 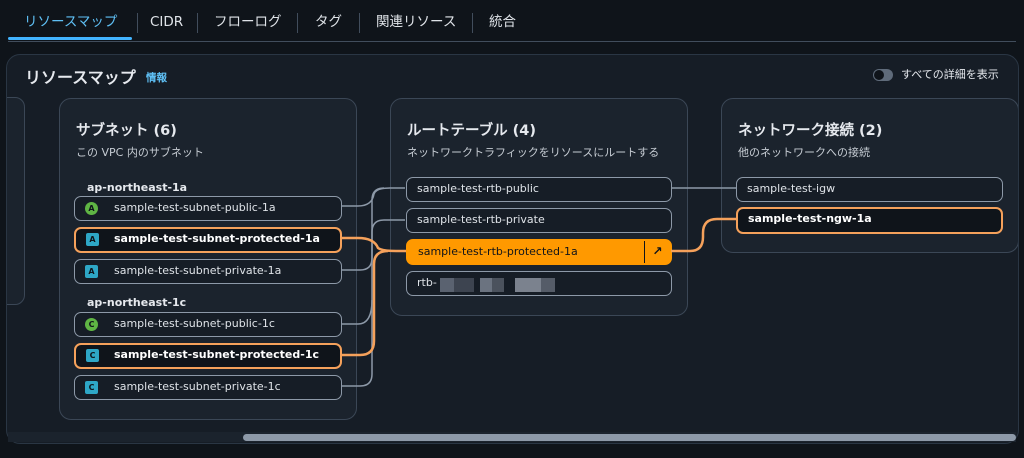 What do you see at coordinates (427, 282) in the screenshot?
I see `route-table-label: rtb-` at bounding box center [427, 282].